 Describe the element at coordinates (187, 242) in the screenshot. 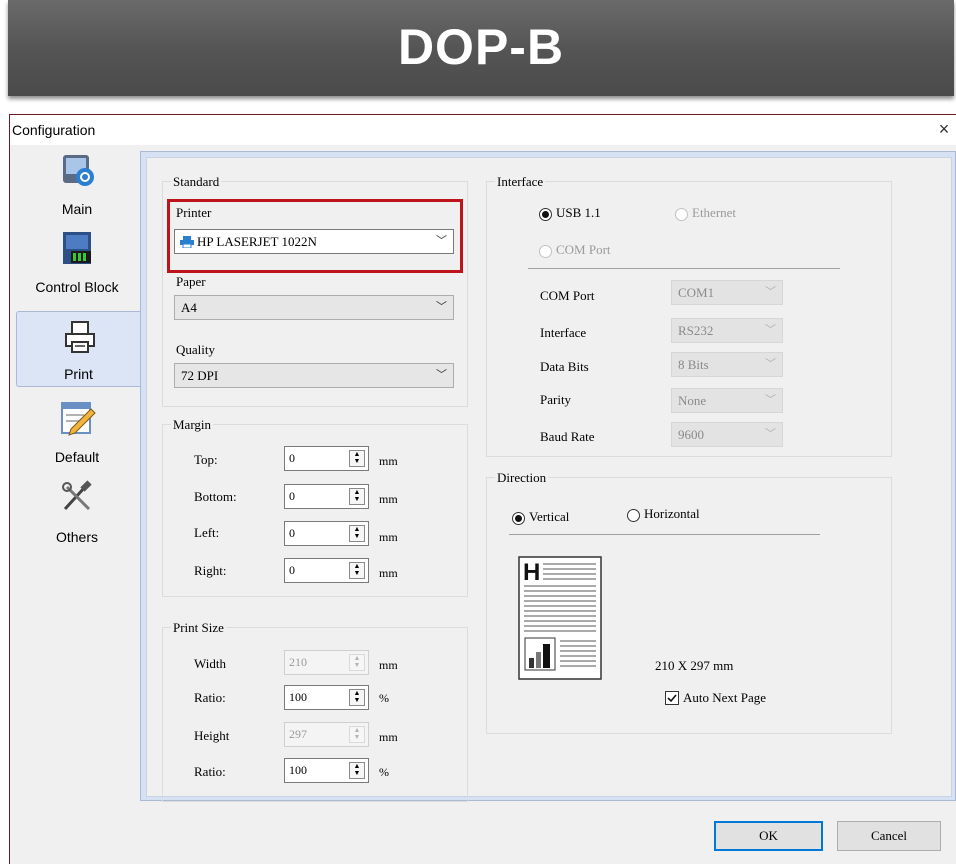

I see `printer-small-icon` at that location.